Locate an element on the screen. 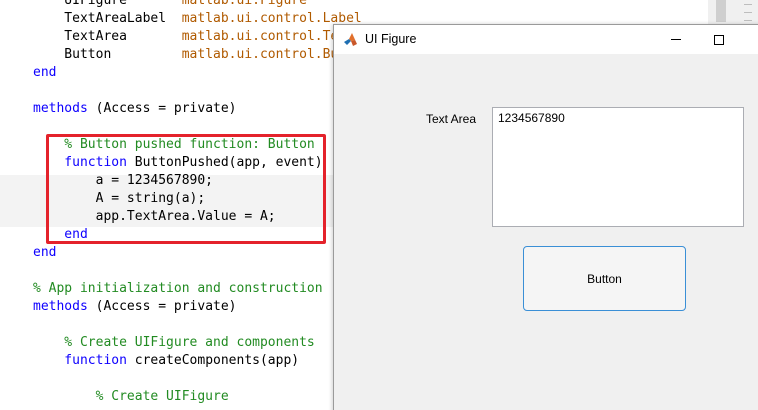 This screenshot has height=410, width=758. minimize-button is located at coordinates (676, 39).